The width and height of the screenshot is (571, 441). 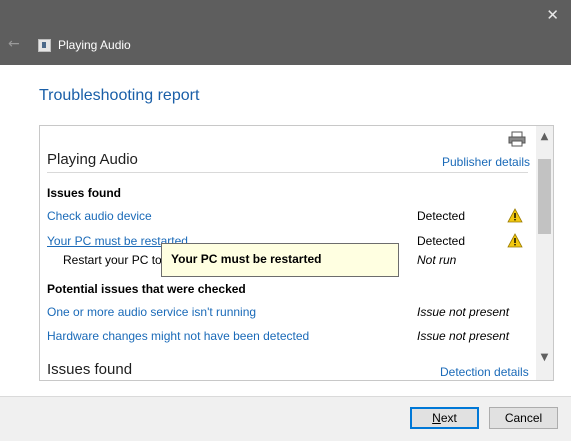 What do you see at coordinates (92, 159) in the screenshot?
I see `section-title-playing-audio: Playing Audio` at bounding box center [92, 159].